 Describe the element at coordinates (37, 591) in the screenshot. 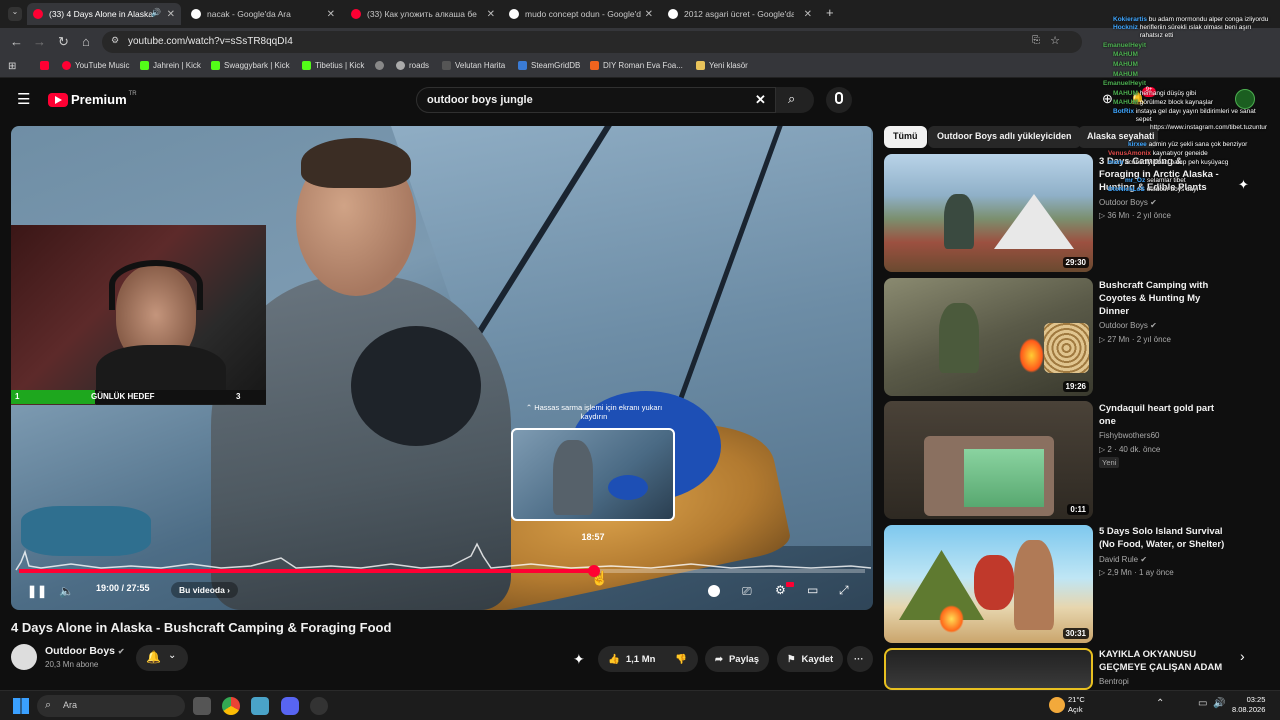

I see `pause-icon: ❚❚` at that location.